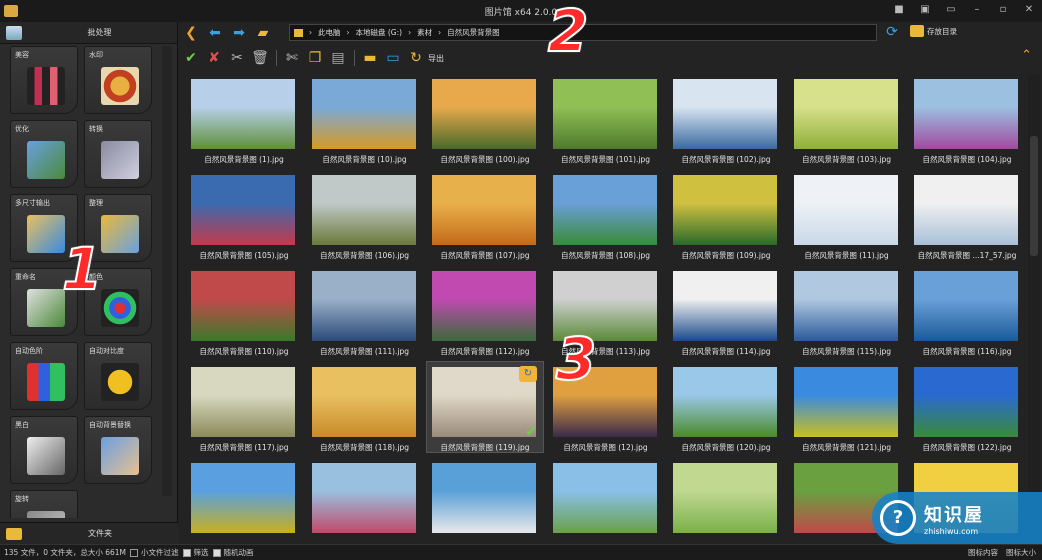 Image resolution: width=1042 pixels, height=560 pixels. Describe the element at coordinates (118, 80) in the screenshot. I see `batch-tool-2: 水印` at that location.